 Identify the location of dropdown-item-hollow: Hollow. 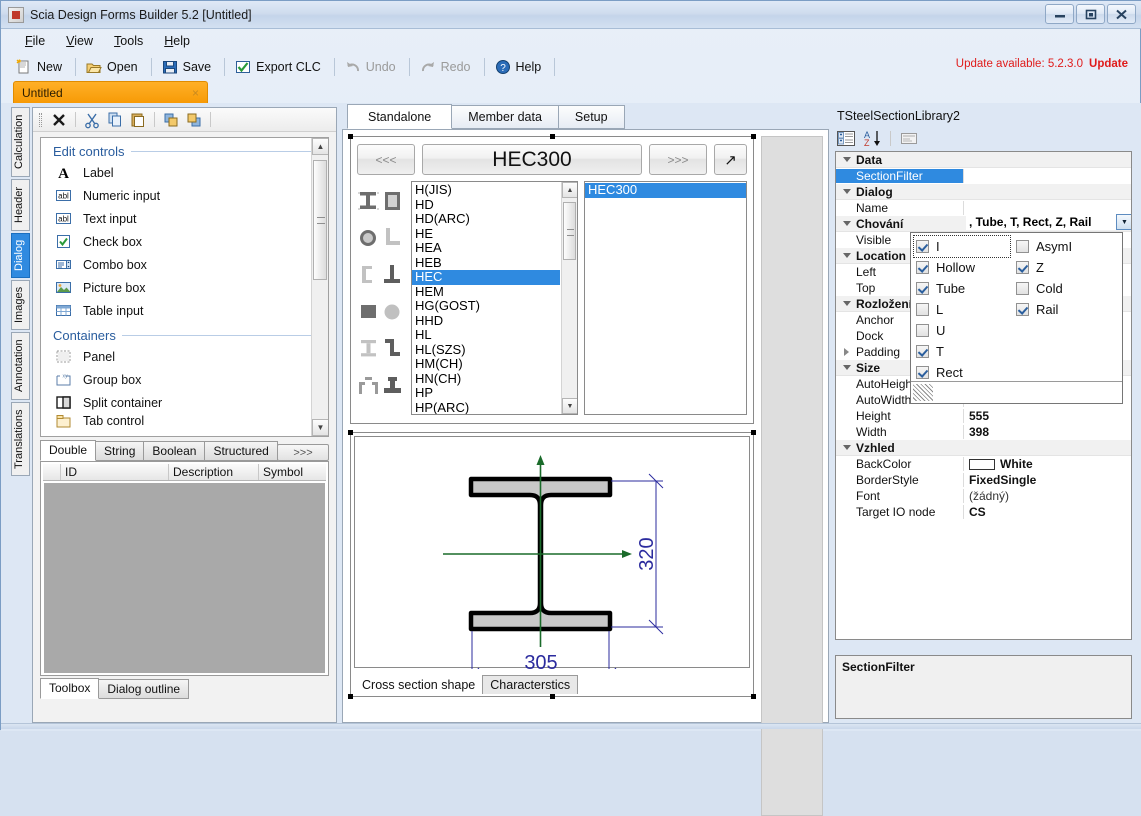
(964, 267).